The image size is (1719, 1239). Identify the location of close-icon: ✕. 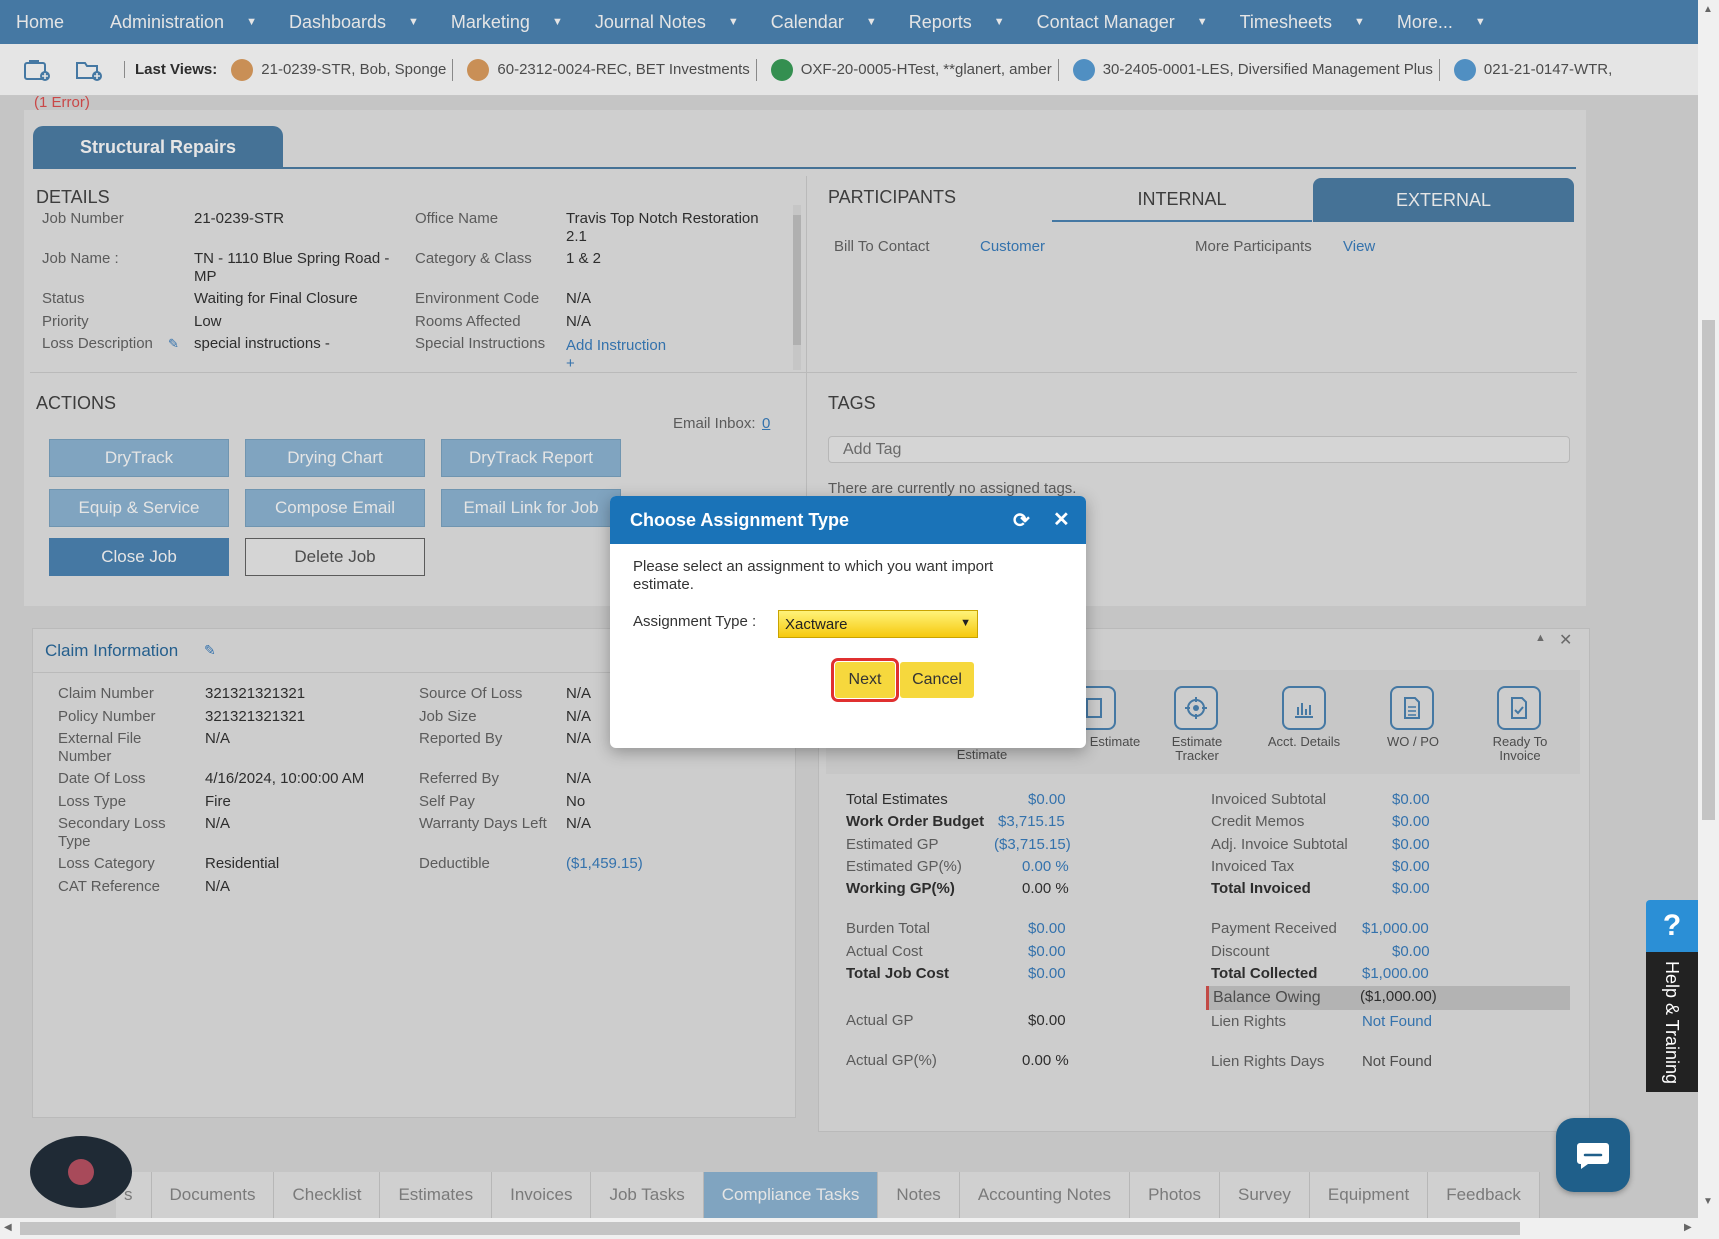
(1061, 519).